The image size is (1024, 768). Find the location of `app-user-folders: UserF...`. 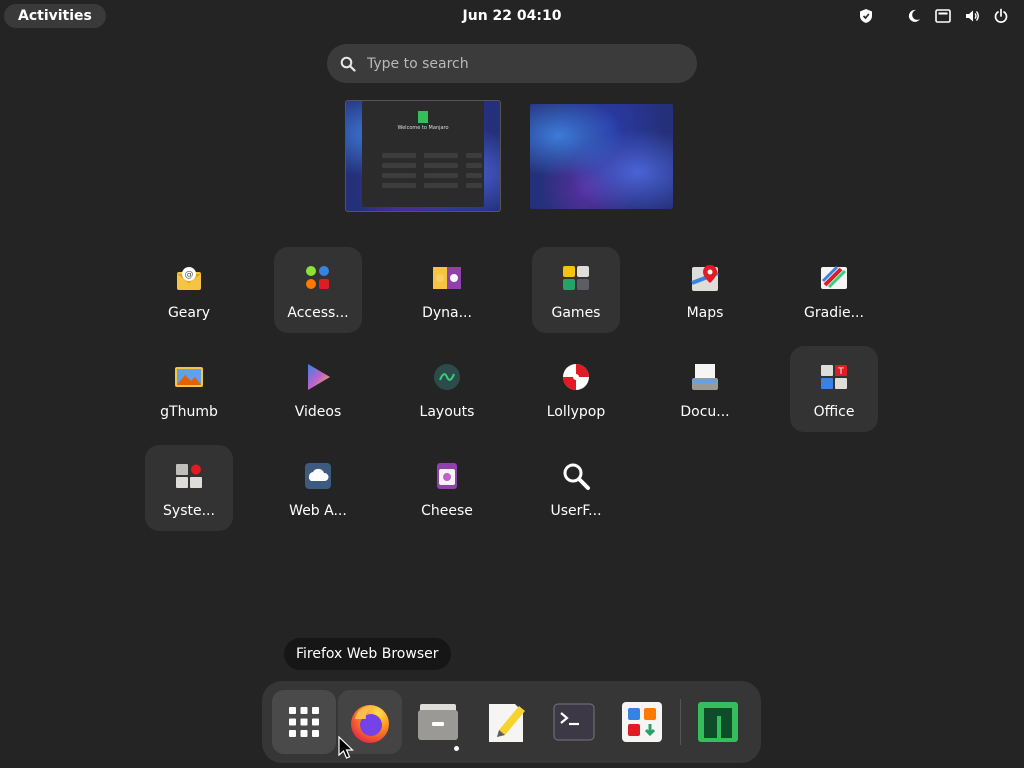

app-user-folders: UserF... is located at coordinates (576, 488).